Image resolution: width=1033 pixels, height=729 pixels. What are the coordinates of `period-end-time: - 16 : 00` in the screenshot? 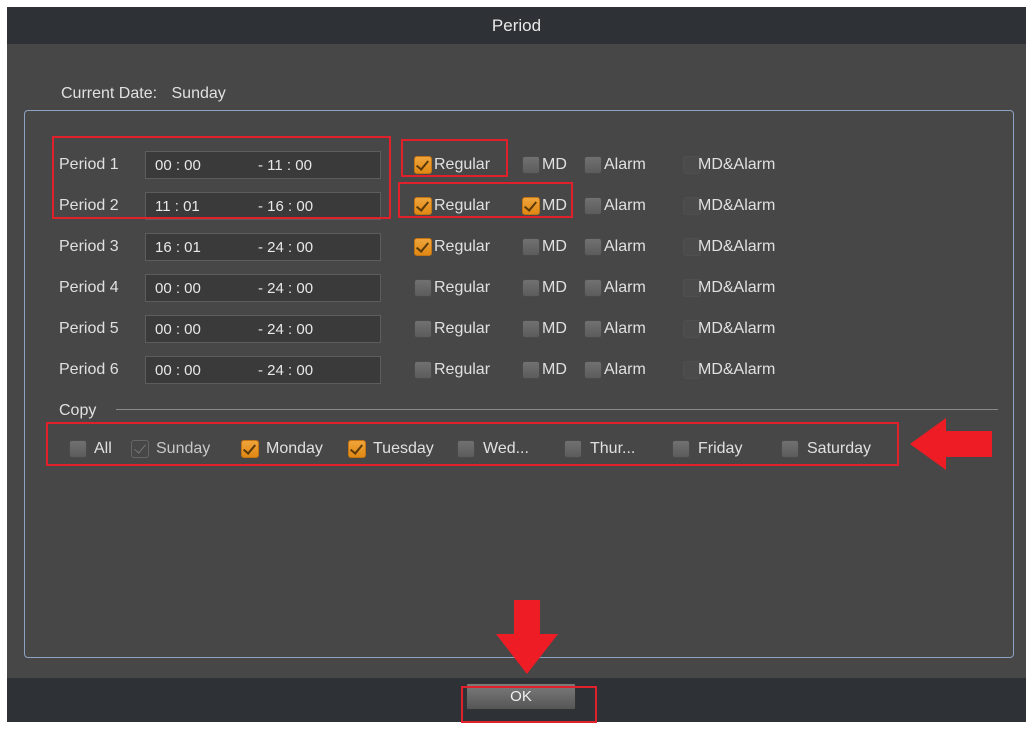 It's located at (285, 206).